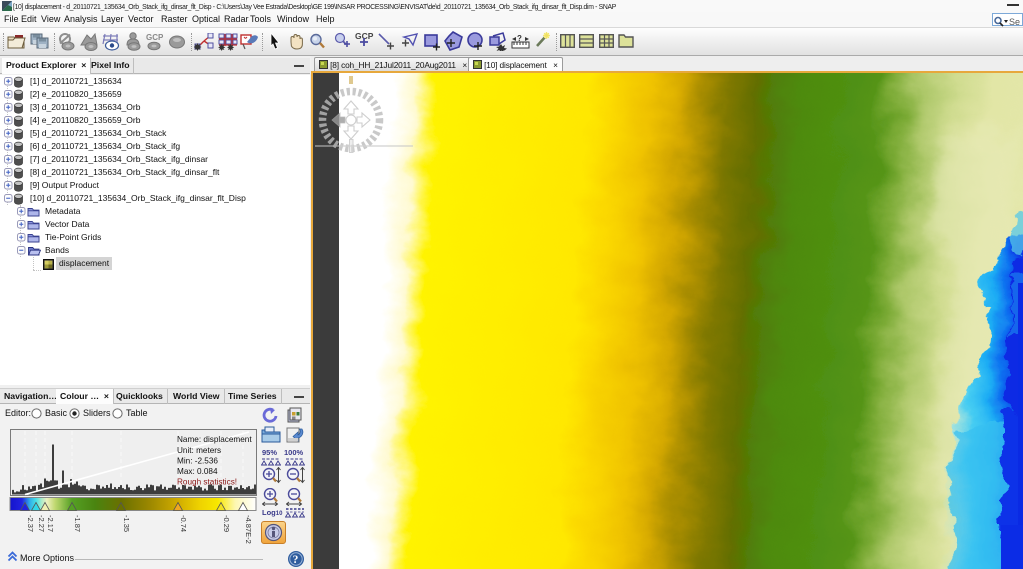  I want to click on svg-text: Min: -2.536, so click(197, 461).